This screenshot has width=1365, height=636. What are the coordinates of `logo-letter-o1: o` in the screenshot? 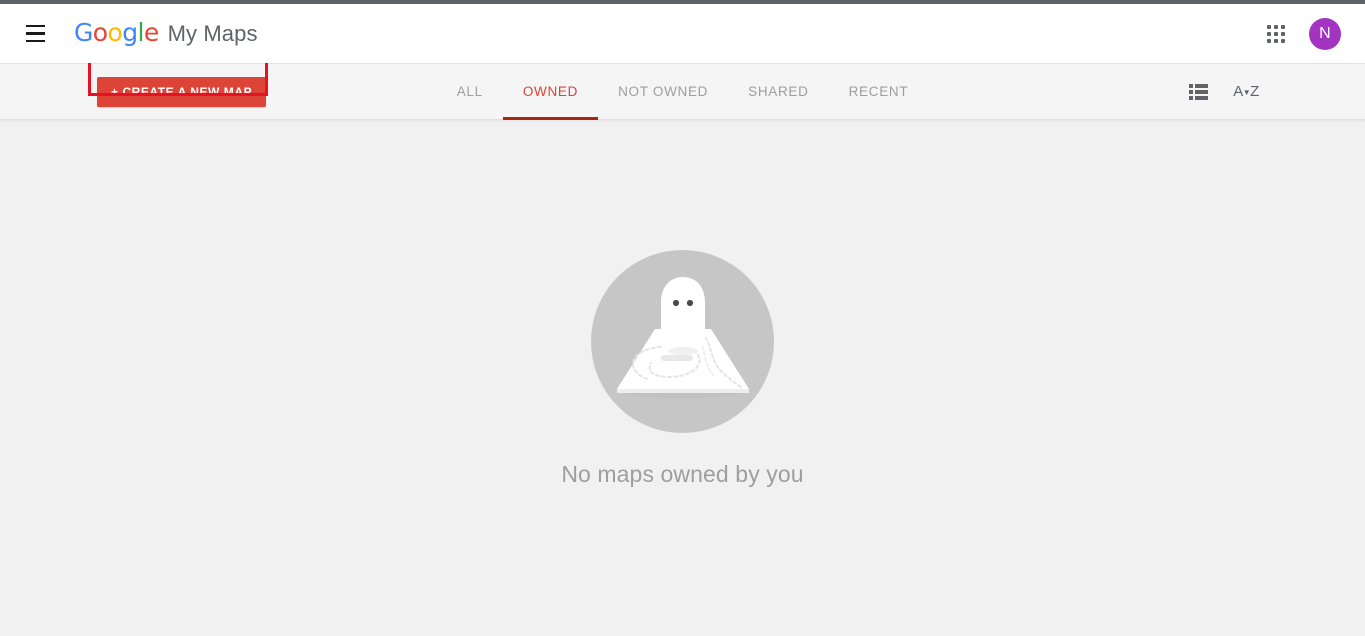 It's located at (100, 32).